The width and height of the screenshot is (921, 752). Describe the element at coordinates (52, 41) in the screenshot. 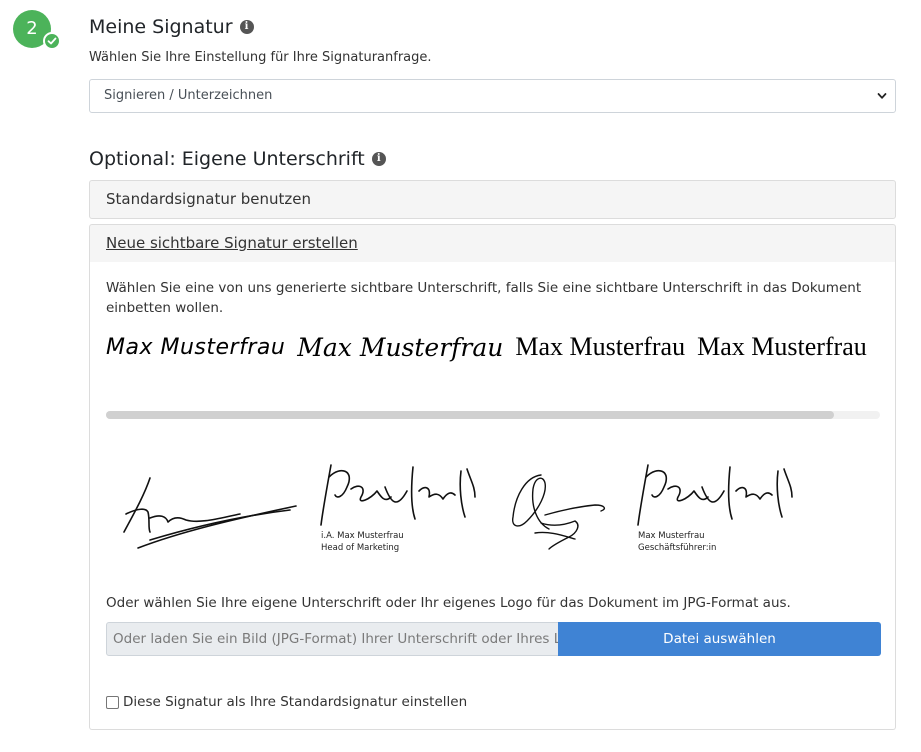

I see `check-icon` at that location.